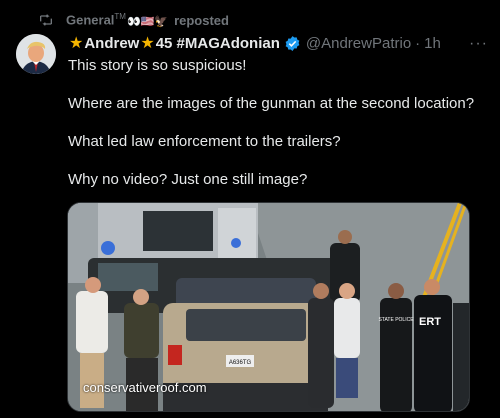 The image size is (500, 418). Describe the element at coordinates (240, 363) in the screenshot. I see `license-plate: A636TG` at that location.